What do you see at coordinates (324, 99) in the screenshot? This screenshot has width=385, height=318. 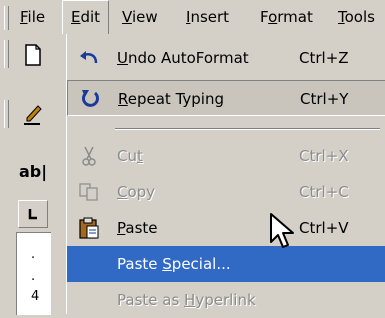 I see `repeat-shortcut: Ctrl+Y` at bounding box center [324, 99].